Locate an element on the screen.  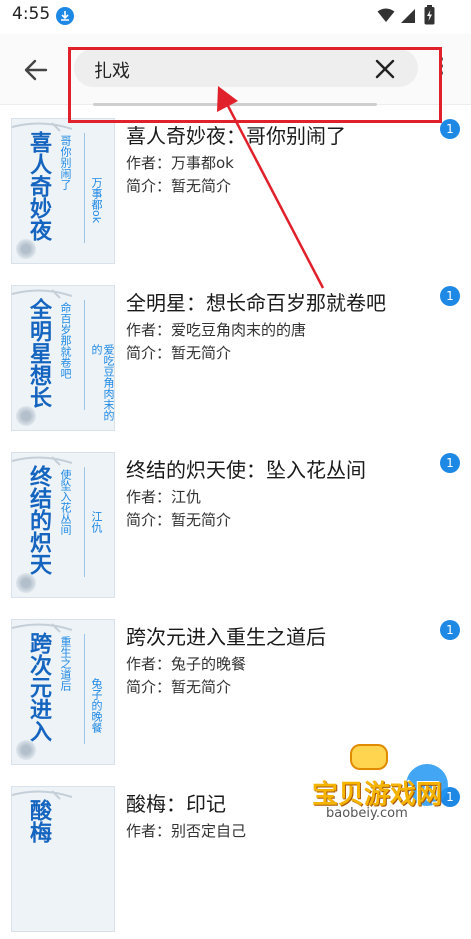
back-arrow-icon is located at coordinates (36, 70).